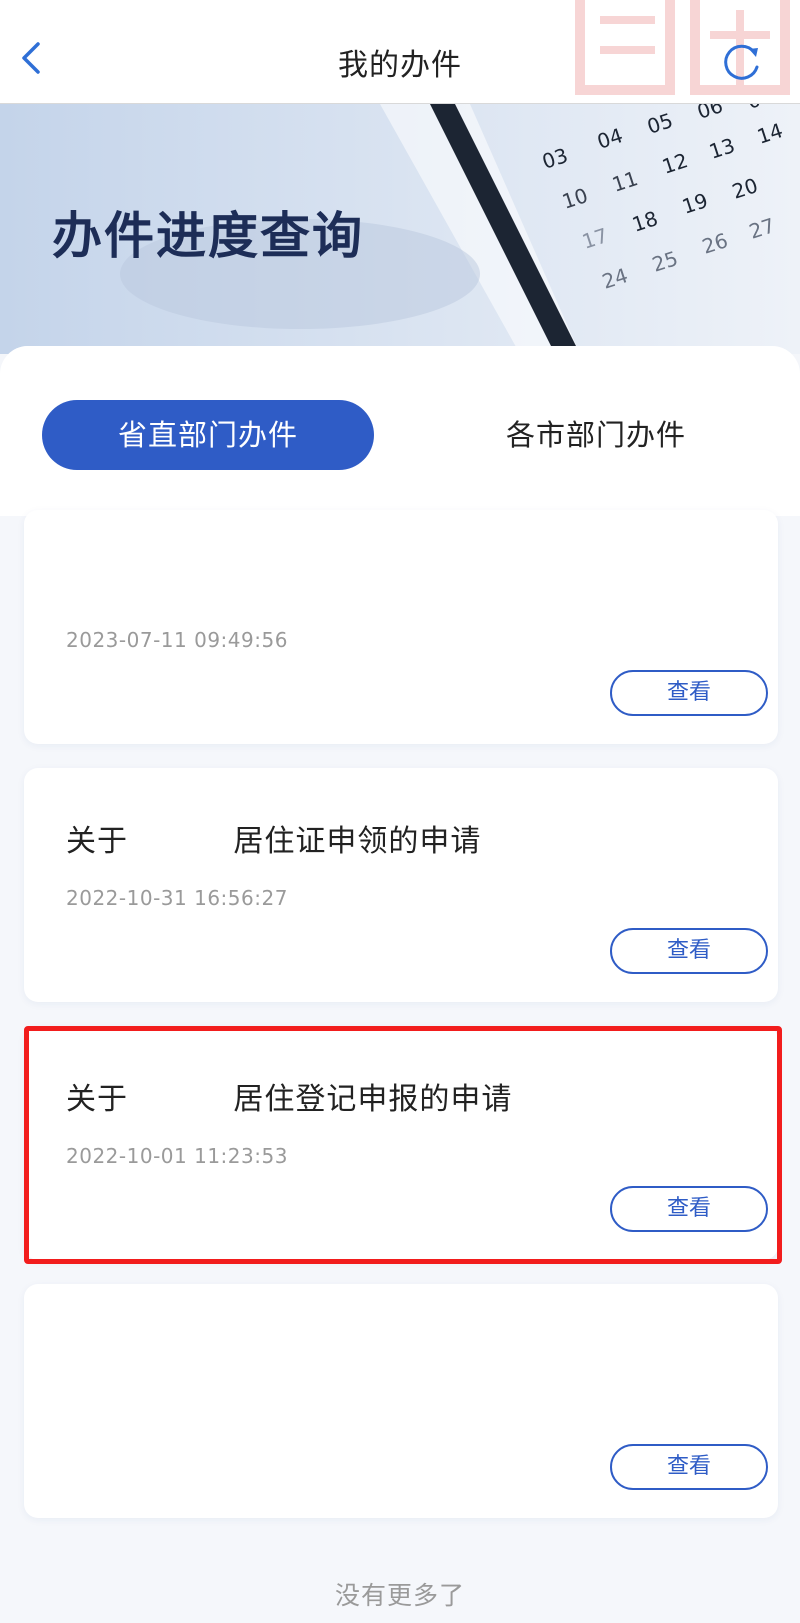 Image resolution: width=800 pixels, height=1623 pixels. What do you see at coordinates (208, 236) in the screenshot?
I see `banner-title: 办件进度查询` at bounding box center [208, 236].